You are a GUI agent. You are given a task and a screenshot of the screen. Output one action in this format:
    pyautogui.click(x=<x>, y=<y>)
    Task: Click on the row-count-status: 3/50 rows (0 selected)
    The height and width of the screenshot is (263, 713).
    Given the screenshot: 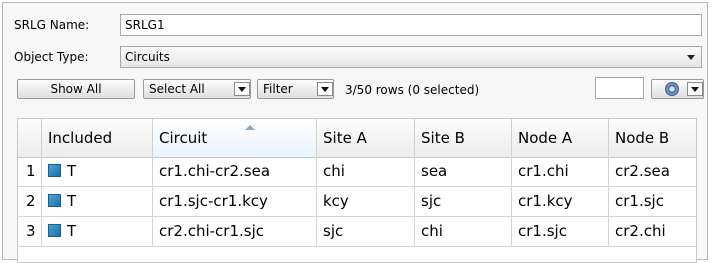 What is the action you would take?
    pyautogui.click(x=412, y=90)
    